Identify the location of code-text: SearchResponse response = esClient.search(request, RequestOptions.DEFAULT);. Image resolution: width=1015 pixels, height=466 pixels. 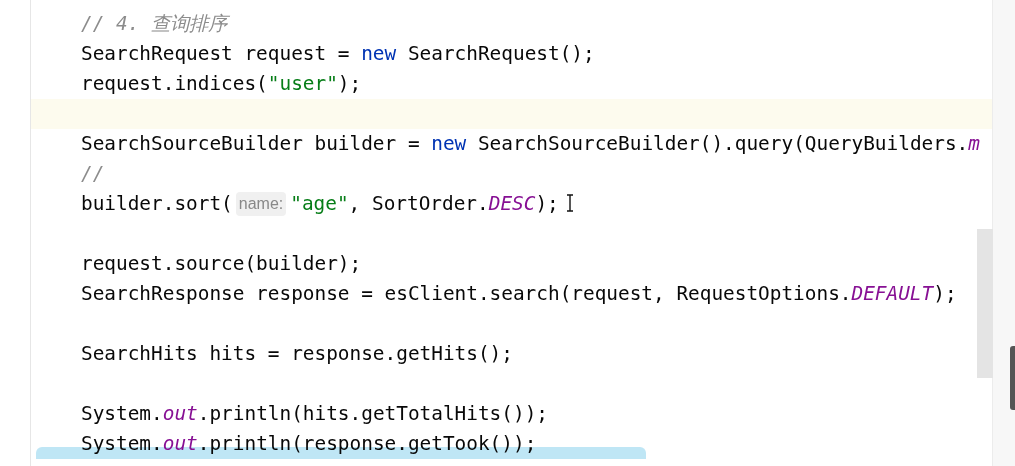
(519, 294).